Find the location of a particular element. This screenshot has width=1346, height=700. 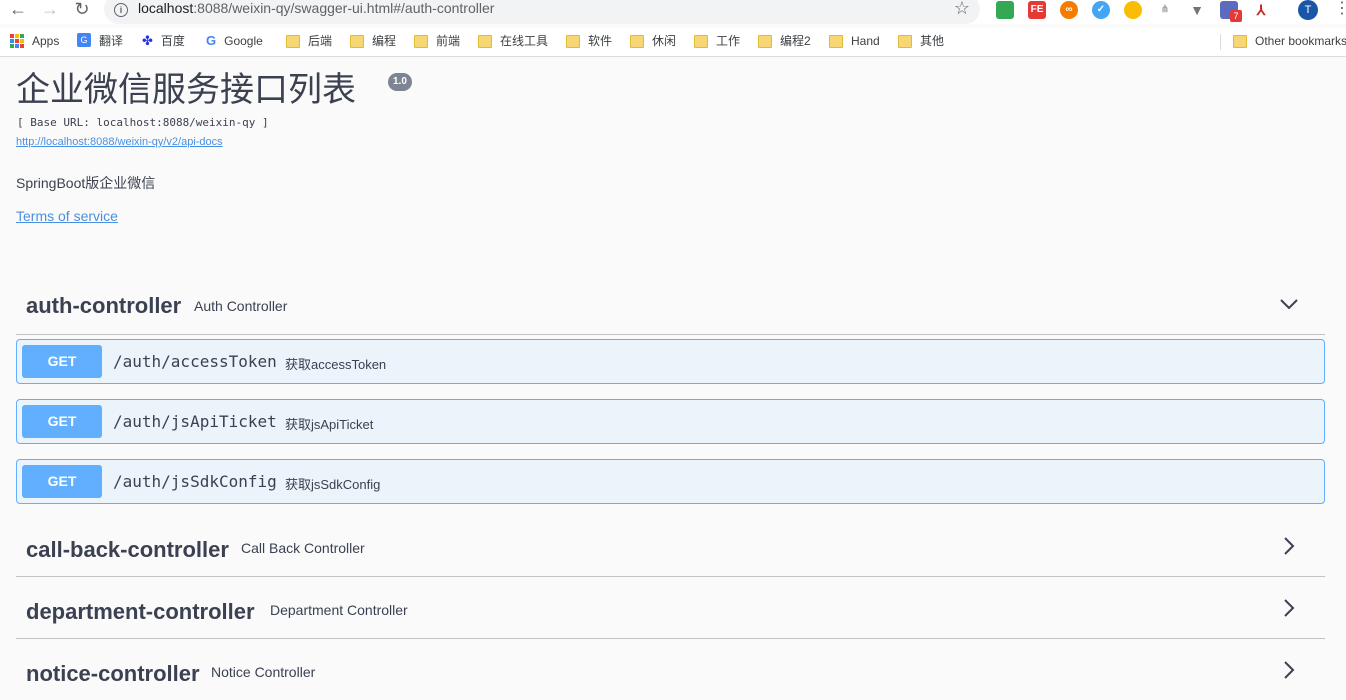

bookmark-google: G Google is located at coordinates (234, 41).